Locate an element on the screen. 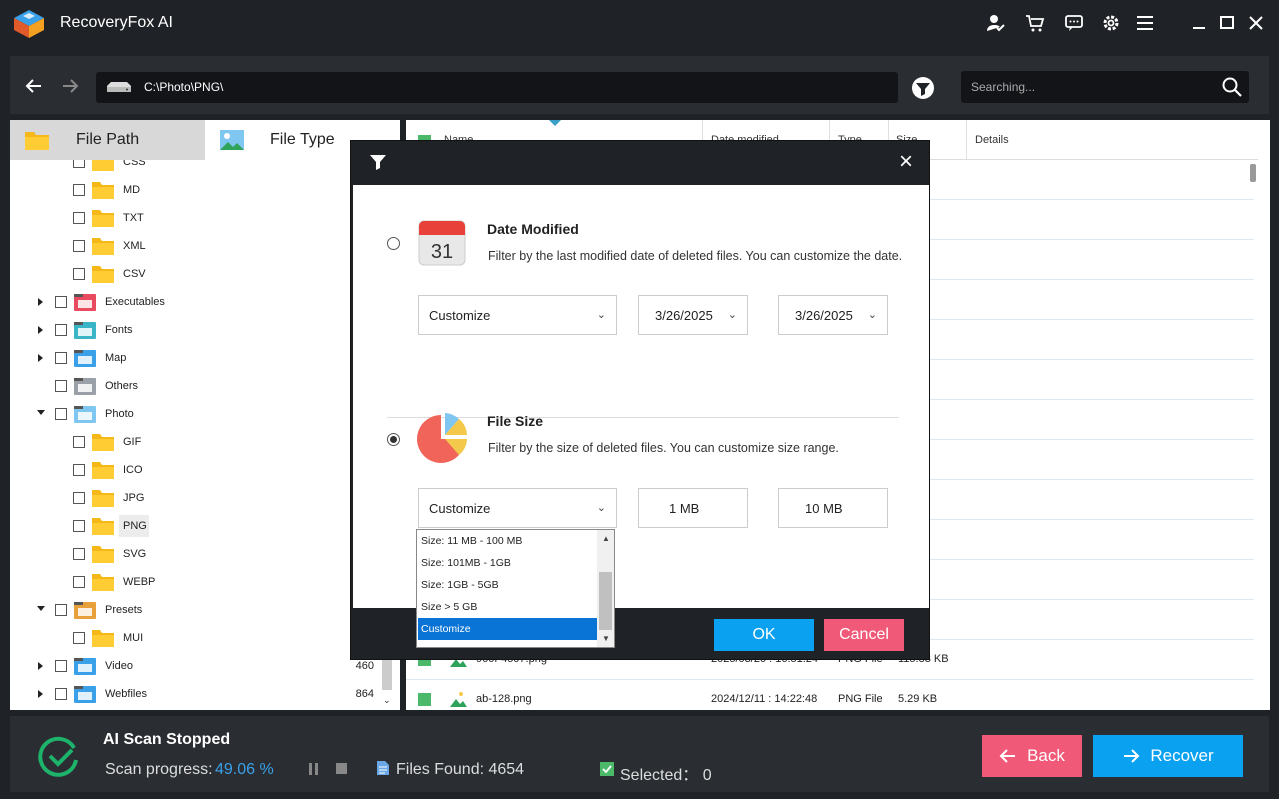 This screenshot has height=799, width=1279. chevron-down-icon: ⌄ is located at coordinates (732, 315).